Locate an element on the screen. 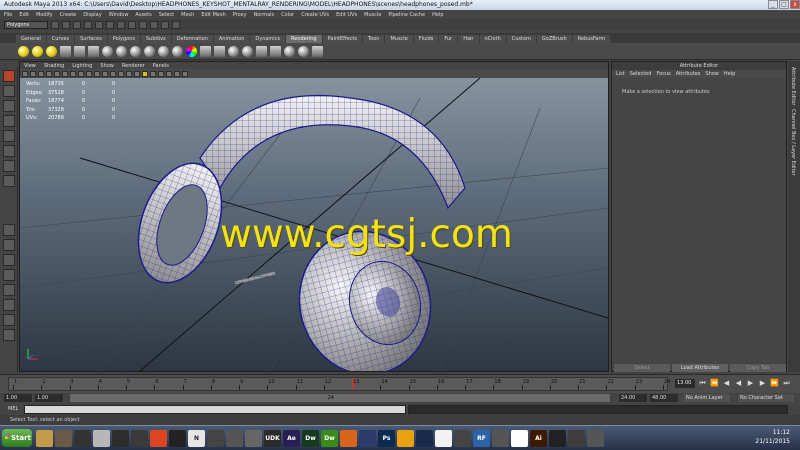  panel-menu-renderer: Renderer is located at coordinates (133, 66).